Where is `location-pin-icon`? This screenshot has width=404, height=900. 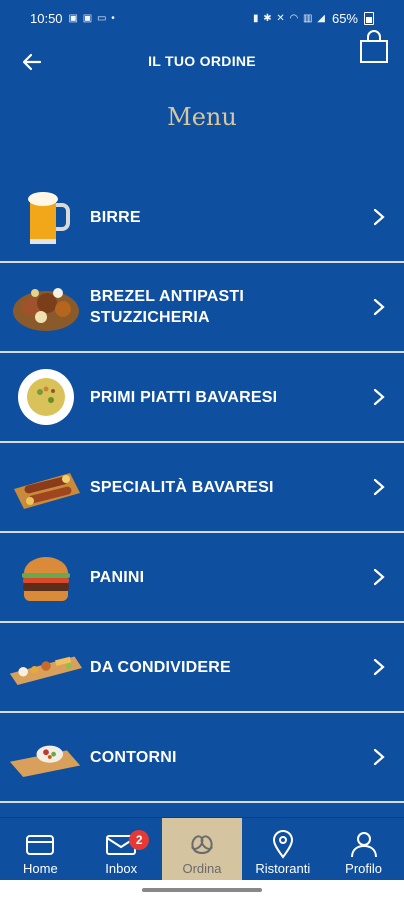
location-pin-icon is located at coordinates (282, 844).